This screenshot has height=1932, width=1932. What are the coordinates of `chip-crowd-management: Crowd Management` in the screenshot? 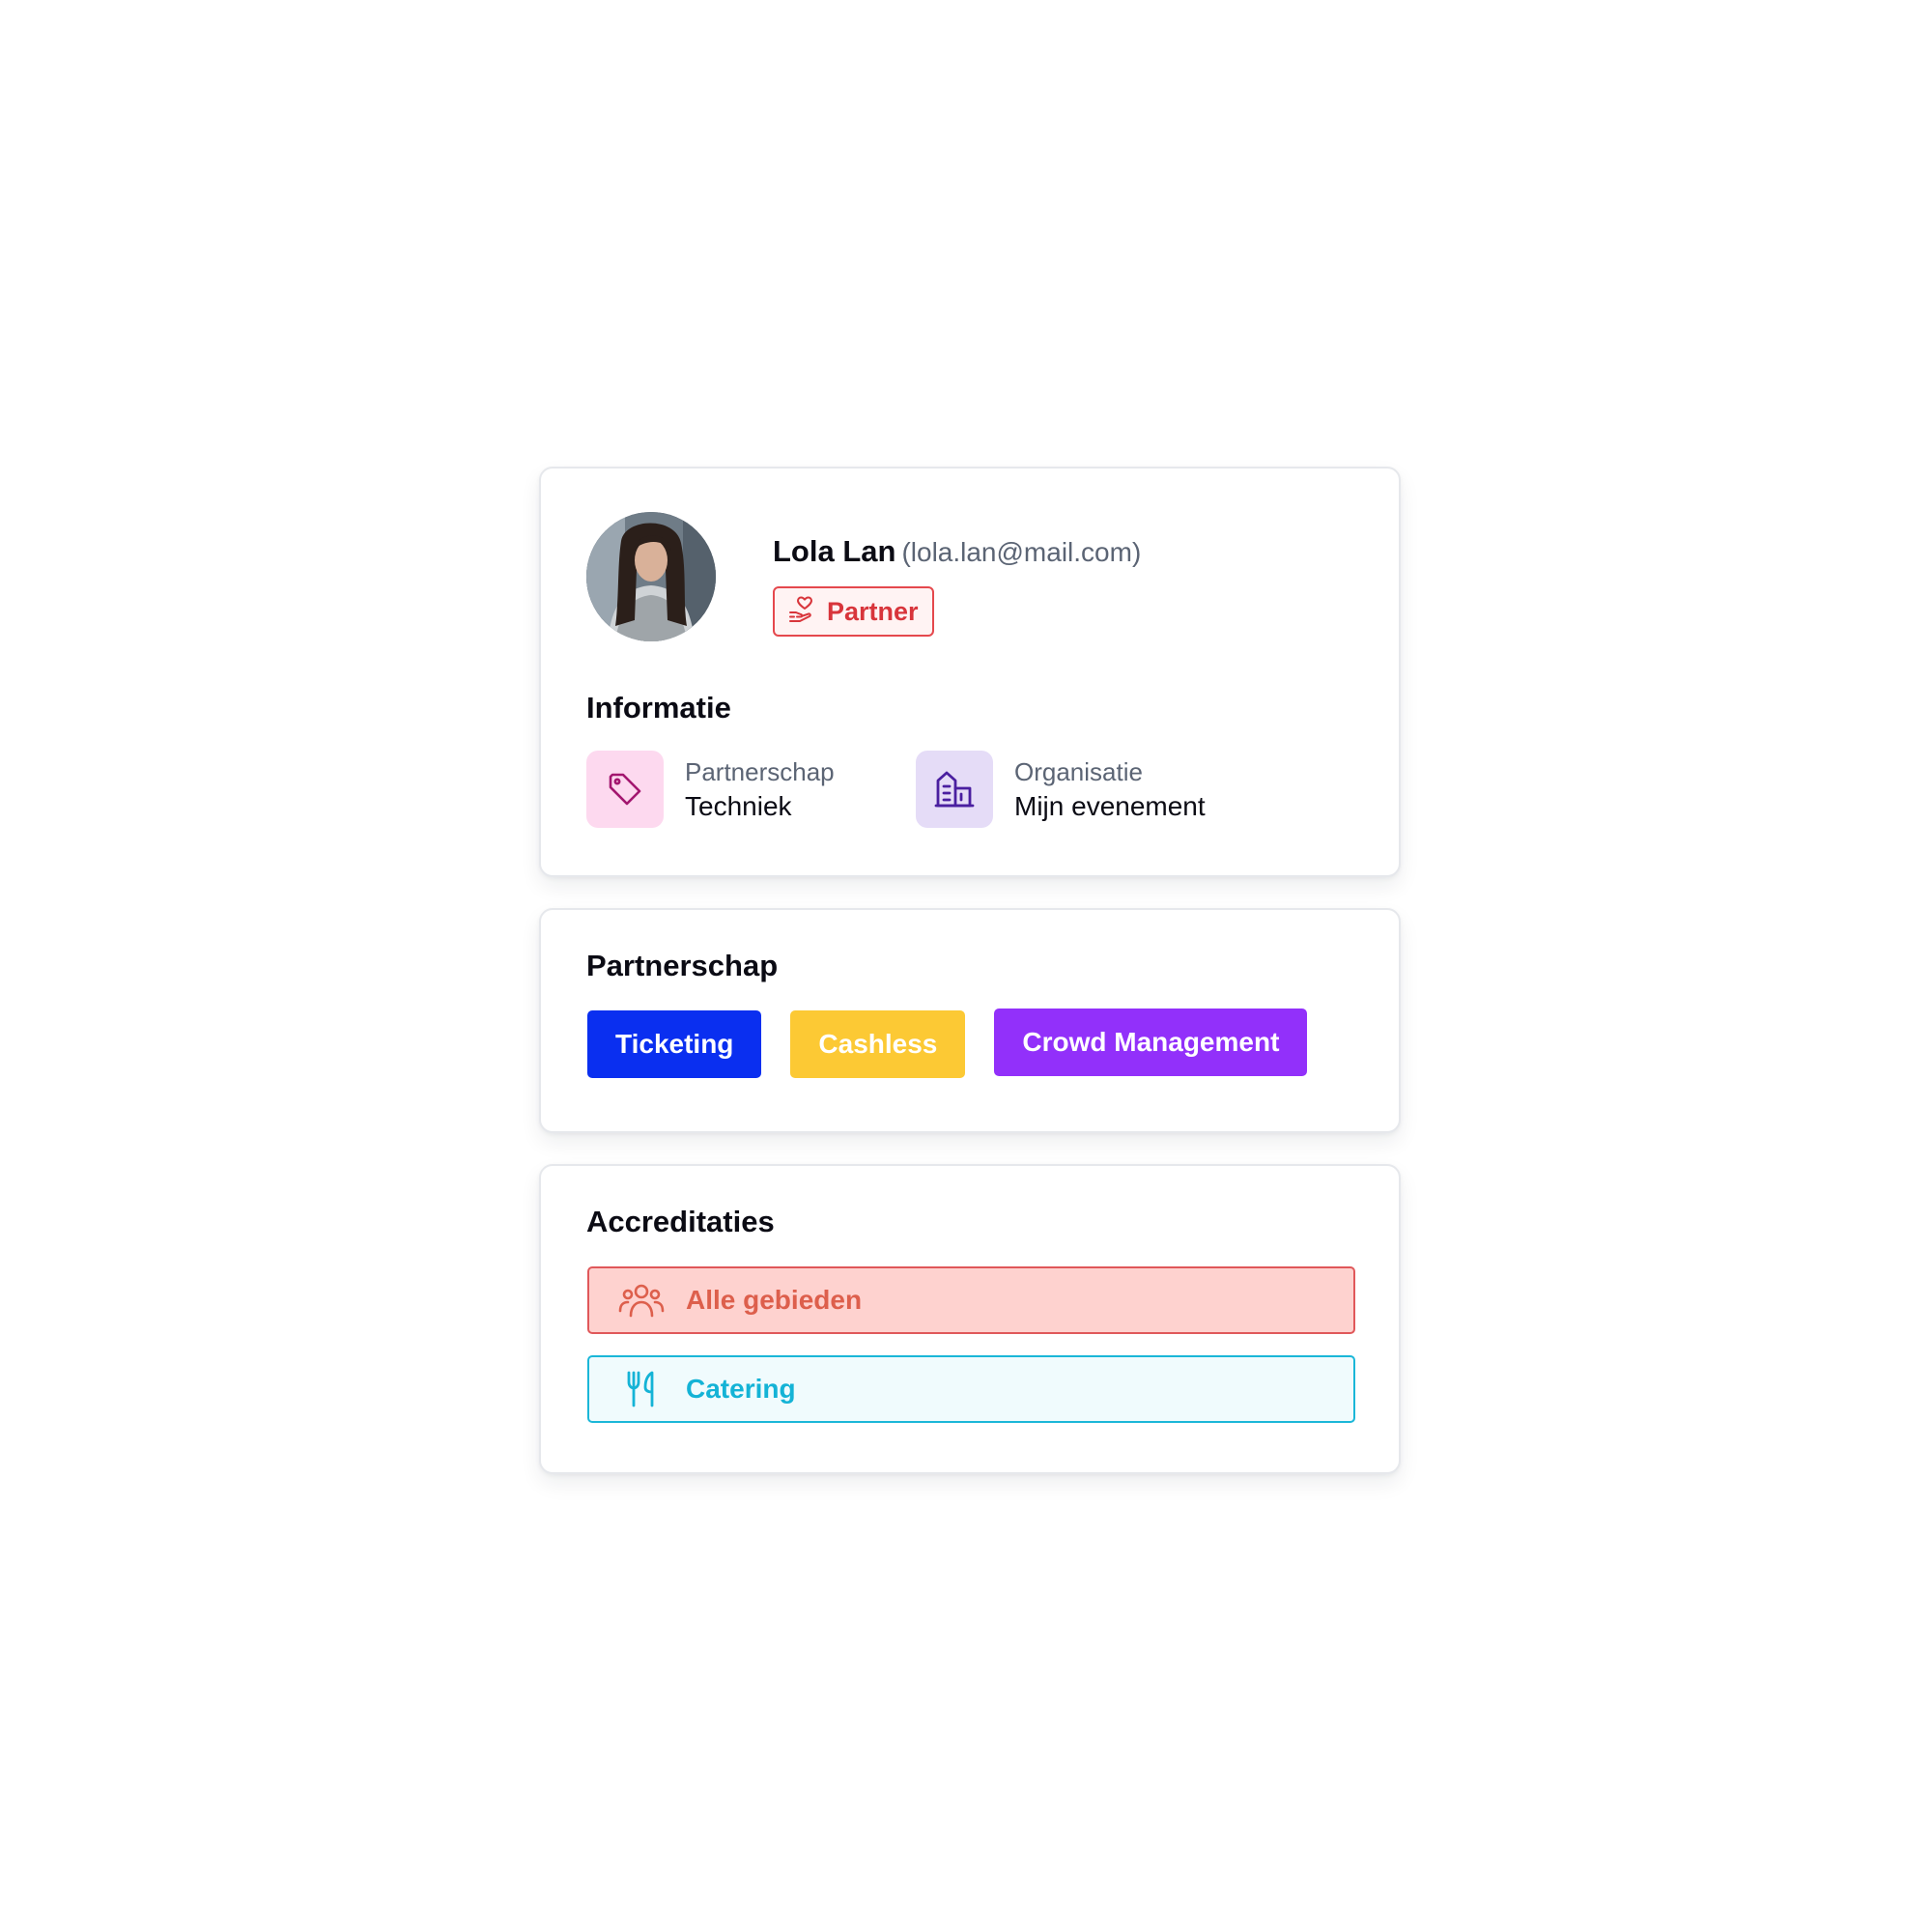 It's located at (1151, 1042).